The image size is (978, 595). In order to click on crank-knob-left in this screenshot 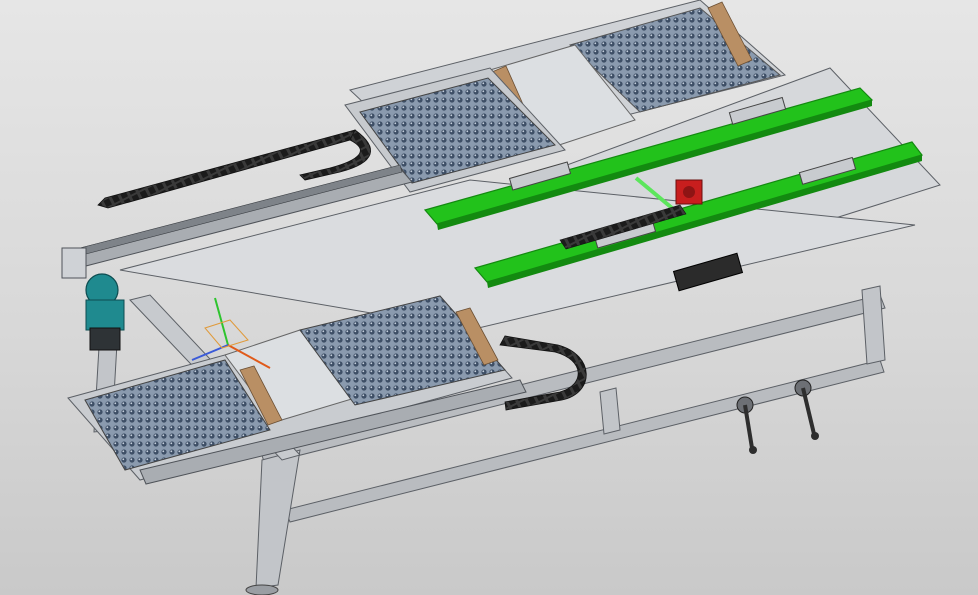, I will do `click(753, 450)`.